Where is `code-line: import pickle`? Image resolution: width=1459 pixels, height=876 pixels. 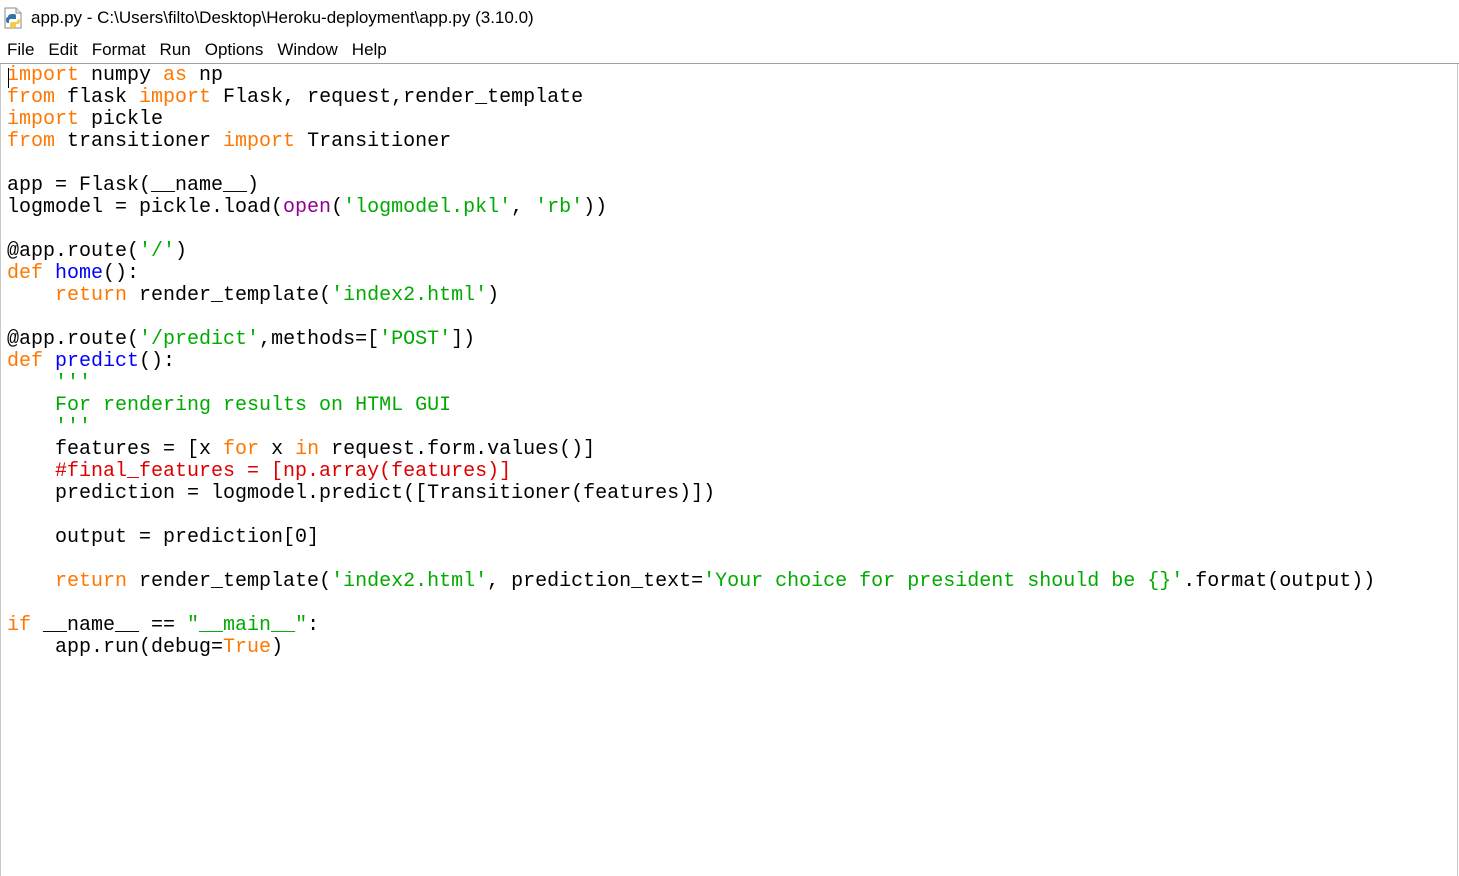
code-line: import pickle is located at coordinates (691, 120).